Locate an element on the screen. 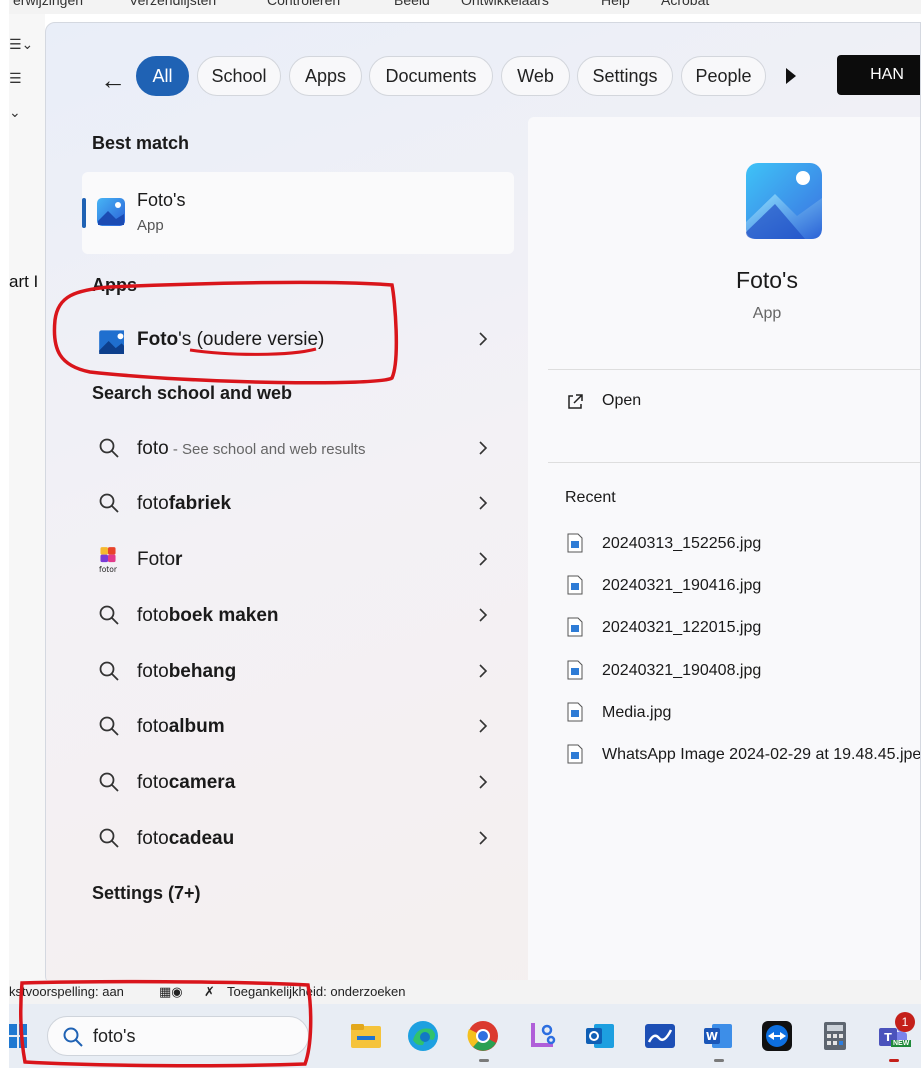  tab-apps: Apps is located at coordinates (325, 76).